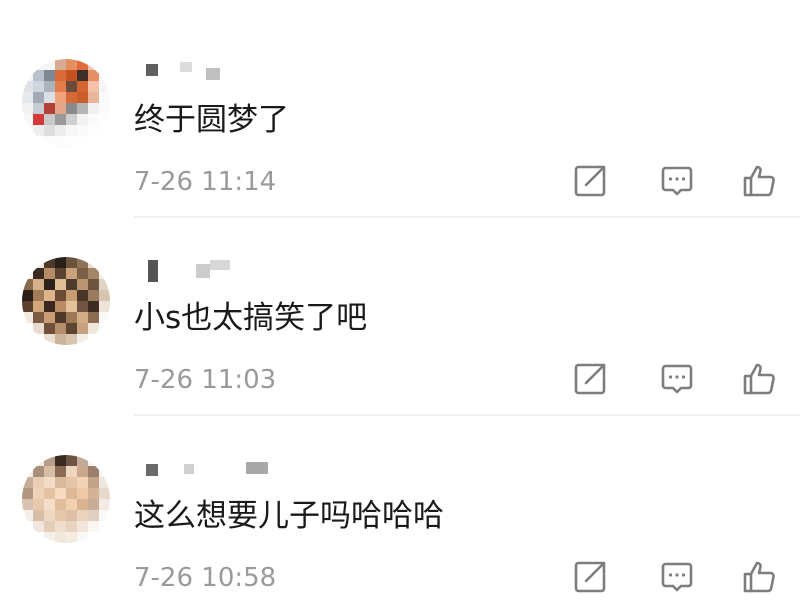 The height and width of the screenshot is (614, 800). What do you see at coordinates (251, 318) in the screenshot?
I see `comment-text: 小s也太搞笑了吧` at bounding box center [251, 318].